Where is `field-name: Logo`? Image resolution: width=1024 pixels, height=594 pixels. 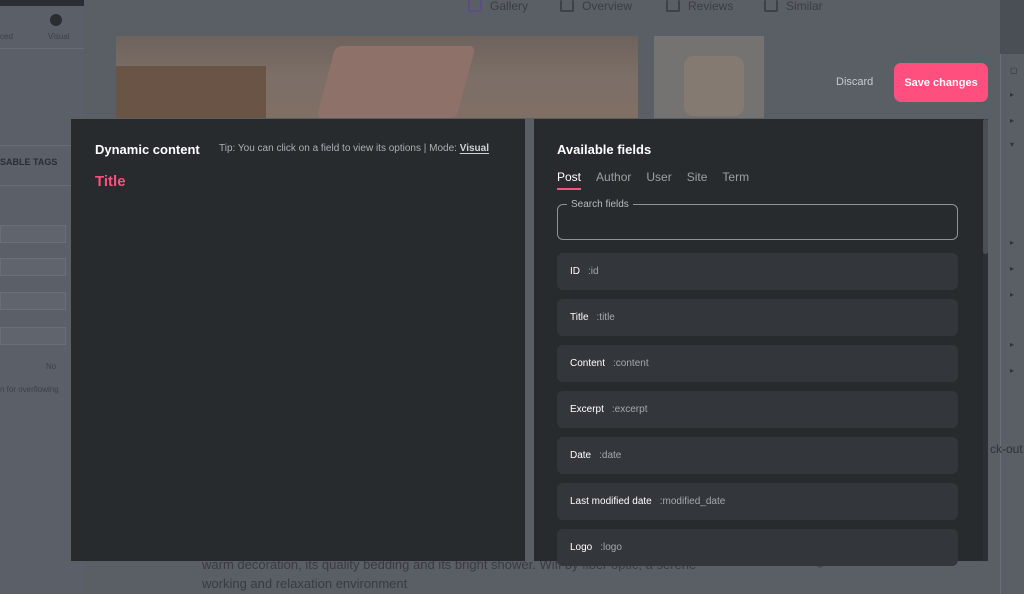 field-name: Logo is located at coordinates (581, 547).